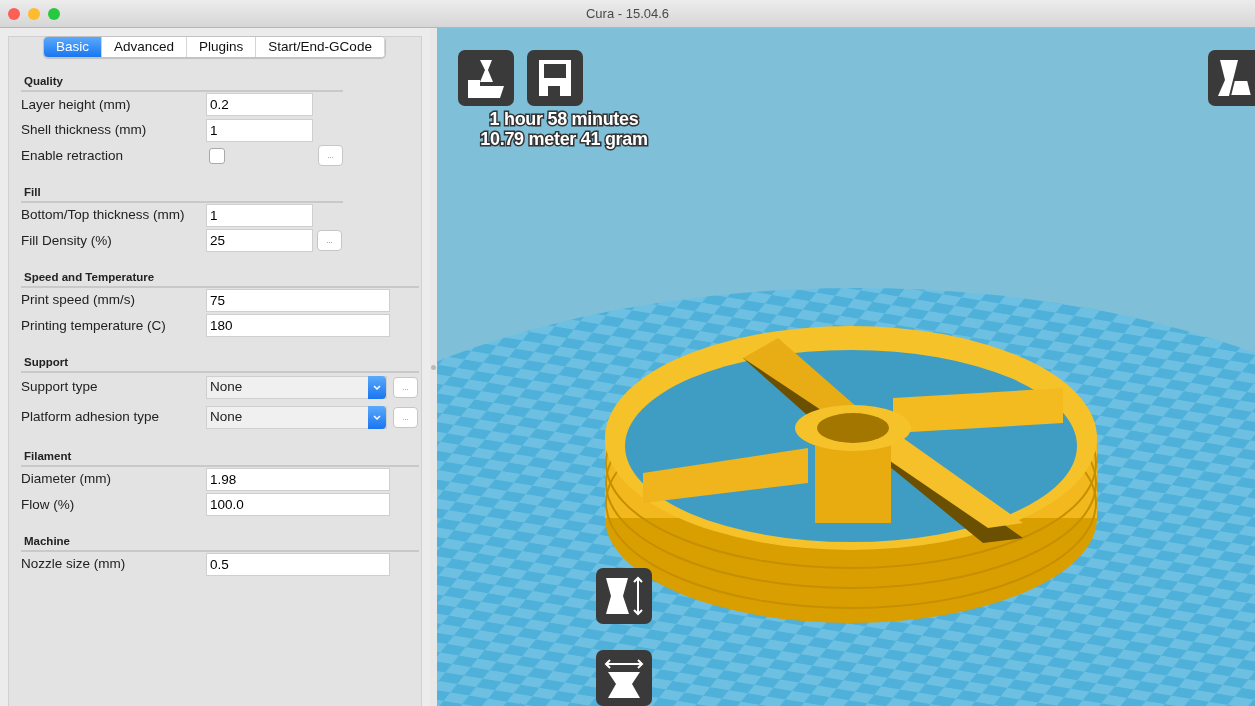  I want to click on field-label: Support type, so click(60, 387).